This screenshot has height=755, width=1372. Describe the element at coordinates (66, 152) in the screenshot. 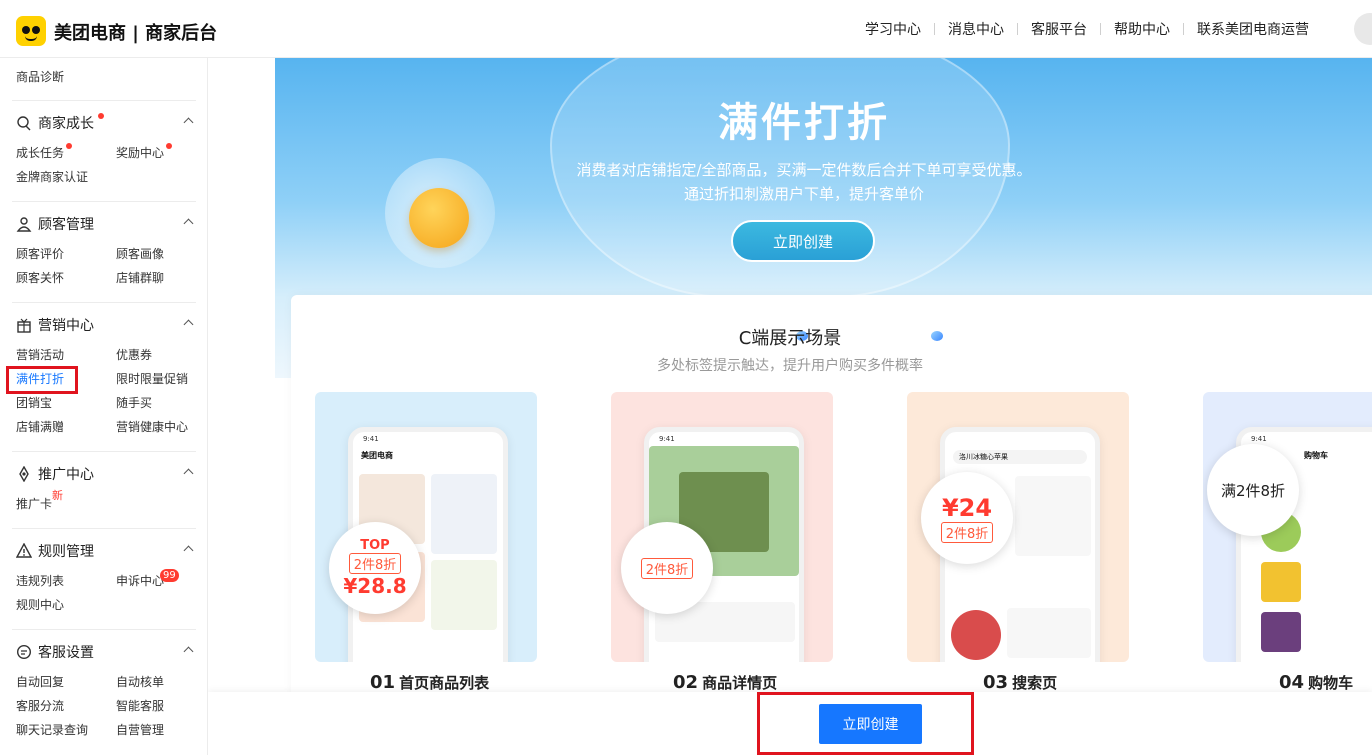

I see `sidebar-item-growth-task: 成长任务` at that location.